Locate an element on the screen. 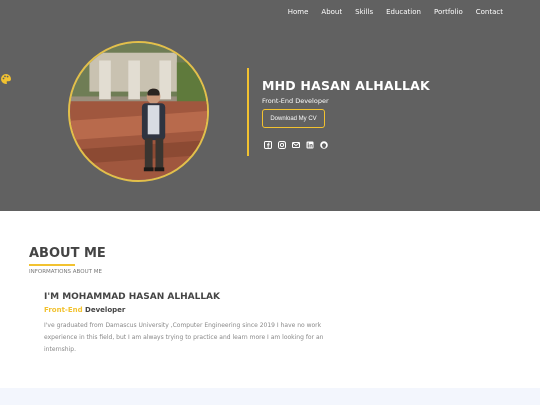 The width and height of the screenshot is (540, 405). hero-divider is located at coordinates (248, 112).